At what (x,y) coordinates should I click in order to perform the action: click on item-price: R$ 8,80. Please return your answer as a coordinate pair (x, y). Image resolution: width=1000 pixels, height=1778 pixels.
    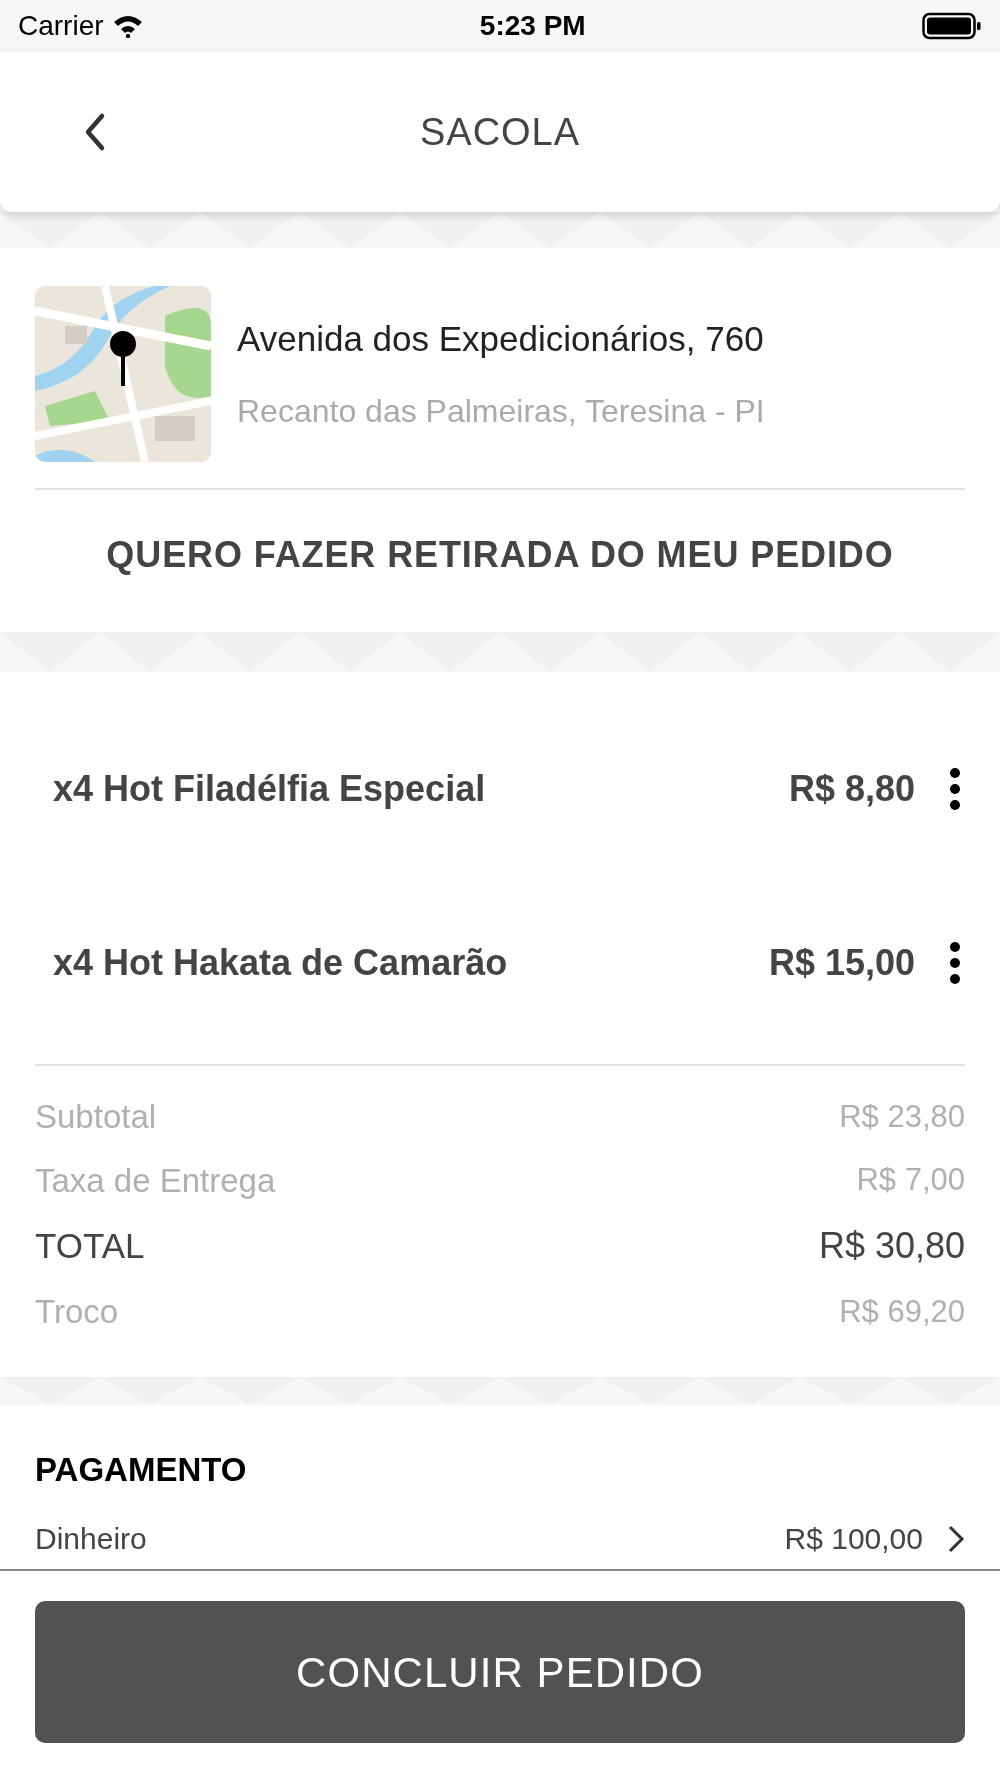
    Looking at the image, I should click on (851, 789).